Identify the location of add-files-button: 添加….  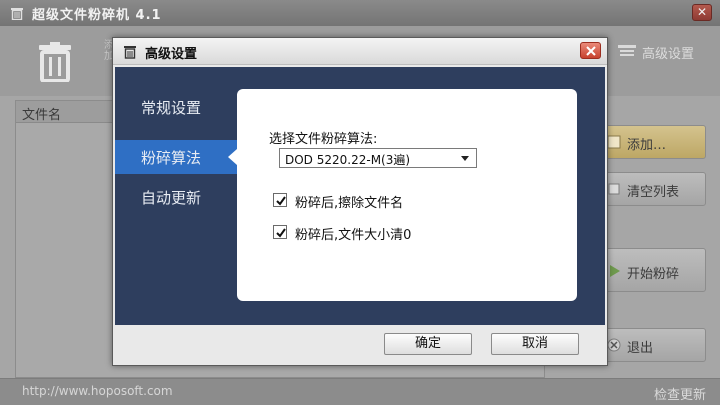
(653, 142).